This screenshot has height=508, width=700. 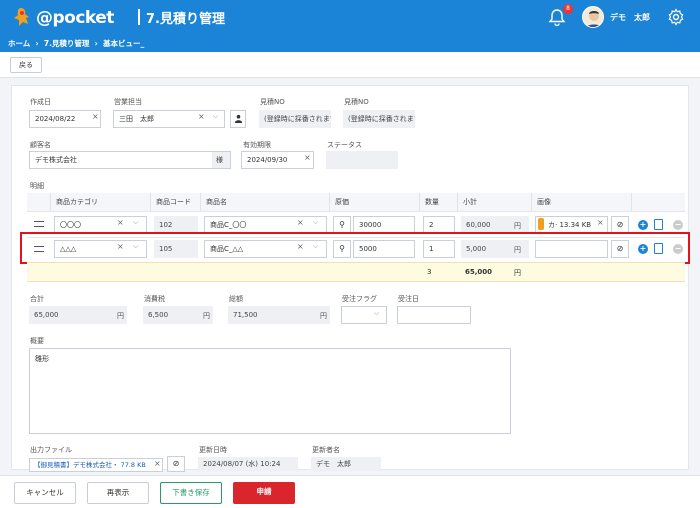 I want to click on created-date-label: 作成日, so click(x=40, y=102).